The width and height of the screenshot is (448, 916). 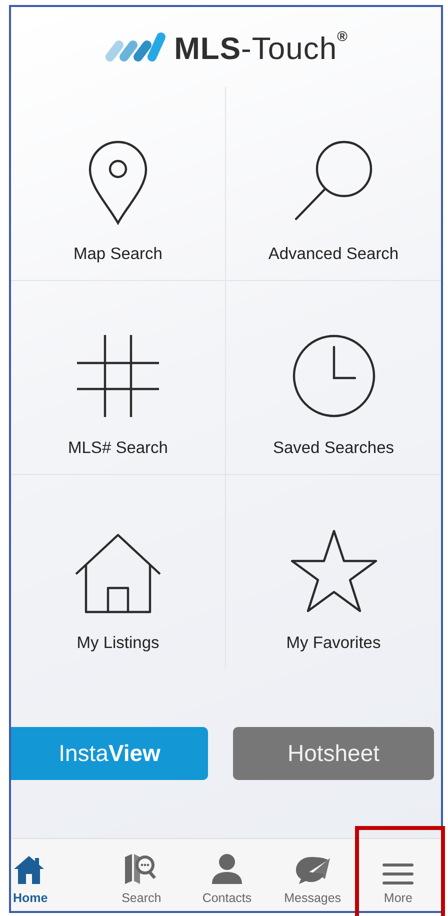 I want to click on house-icon, so click(x=118, y=573).